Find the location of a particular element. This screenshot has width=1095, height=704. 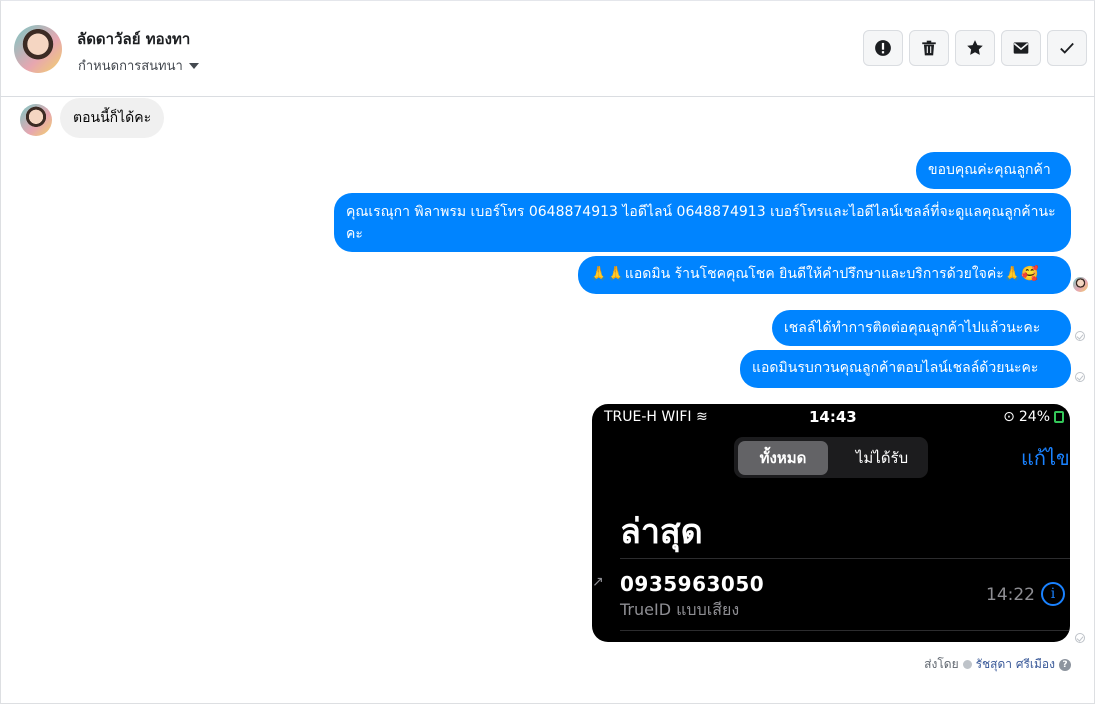

assign-conversation-dropdown: กำหนดการสนทนา is located at coordinates (138, 65).